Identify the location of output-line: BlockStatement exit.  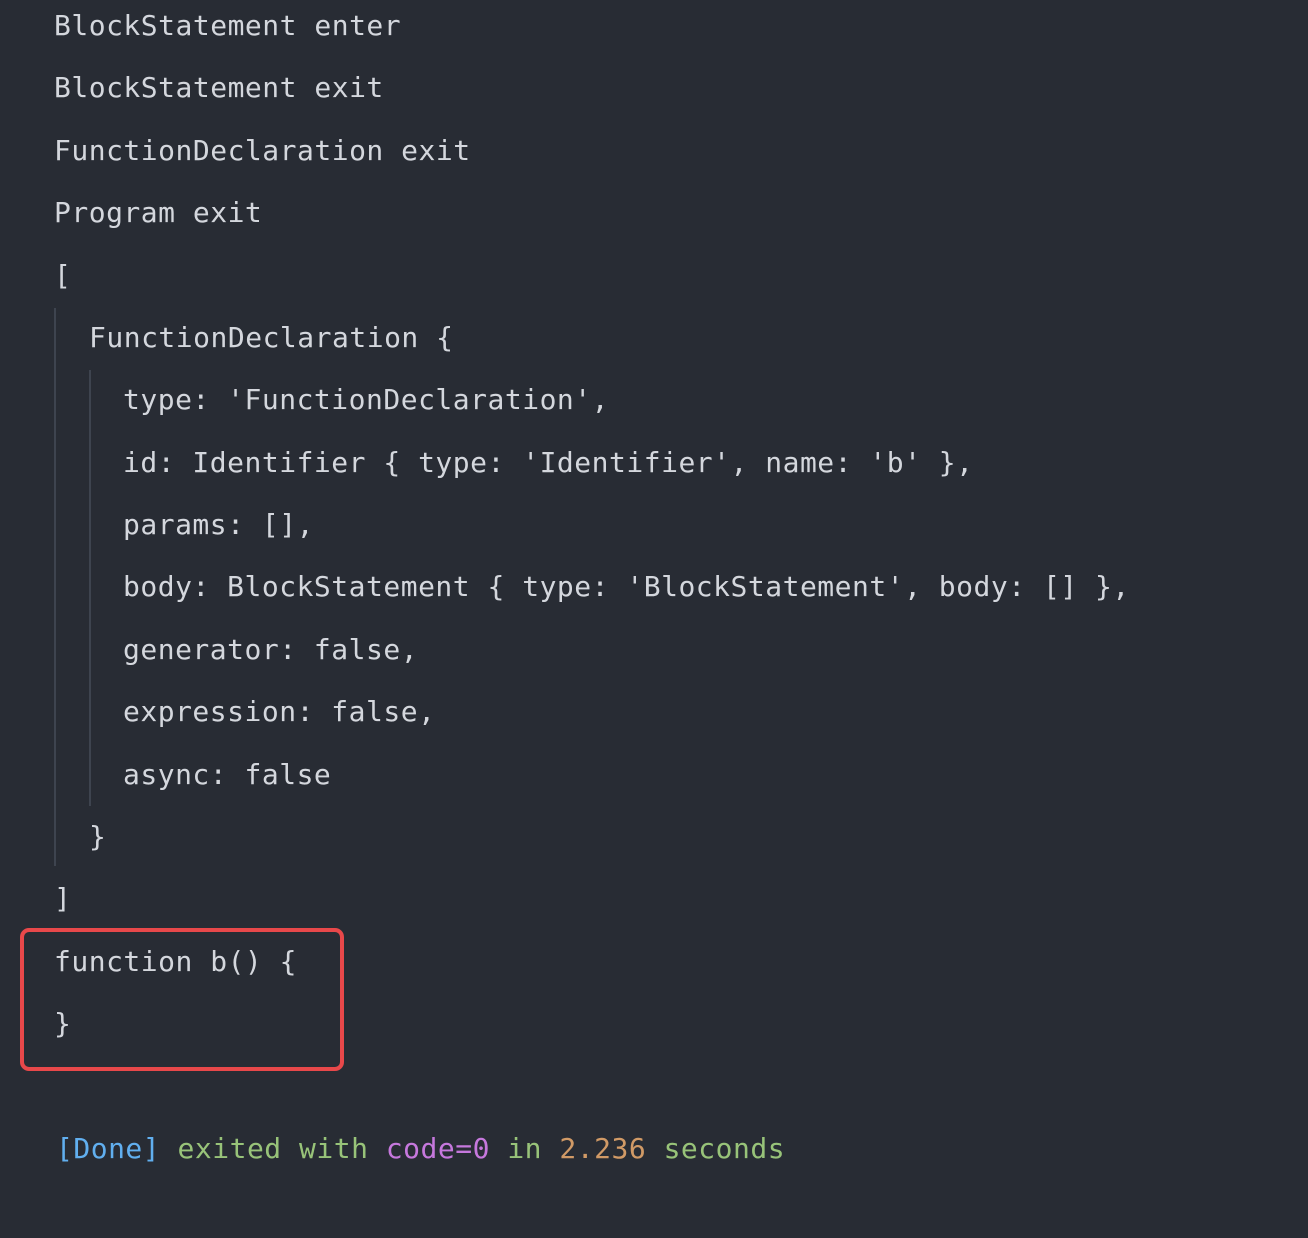
(219, 87).